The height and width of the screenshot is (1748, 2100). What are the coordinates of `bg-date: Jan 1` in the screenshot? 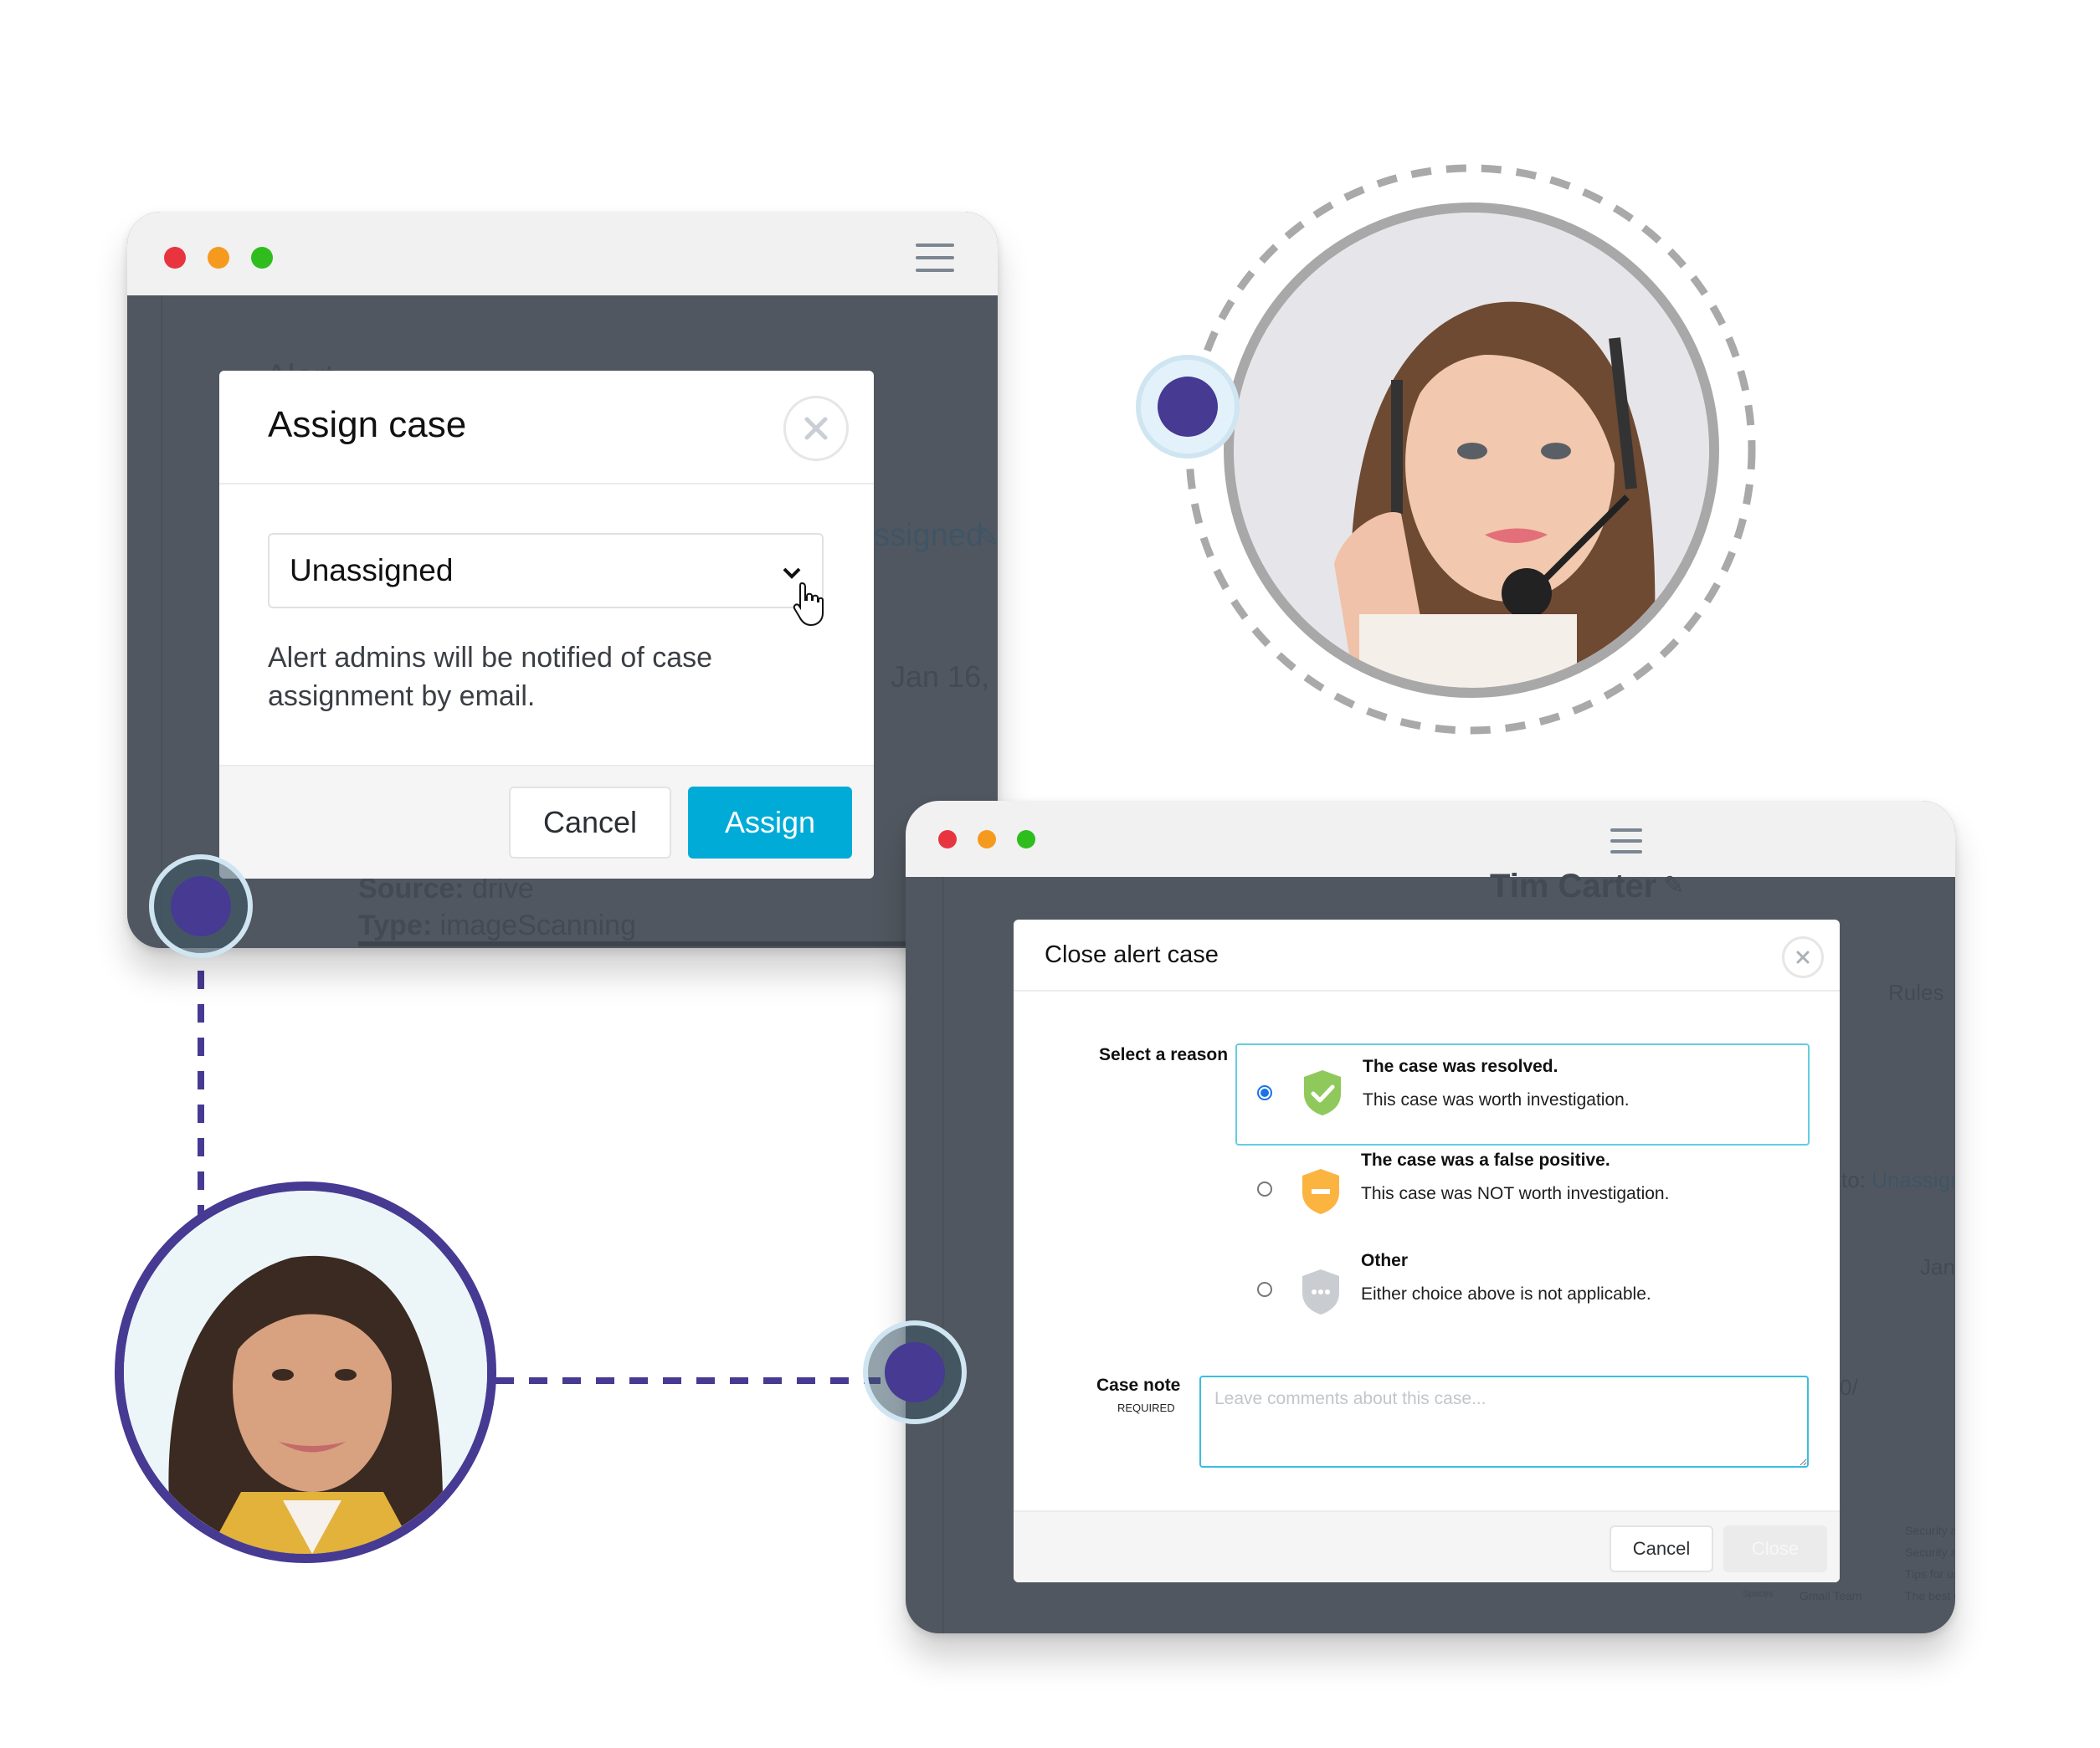 It's located at (1937, 1266).